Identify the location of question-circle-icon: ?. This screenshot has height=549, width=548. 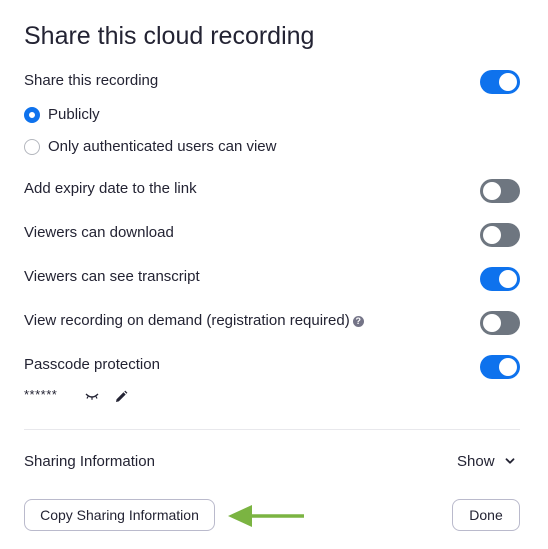
(358, 321).